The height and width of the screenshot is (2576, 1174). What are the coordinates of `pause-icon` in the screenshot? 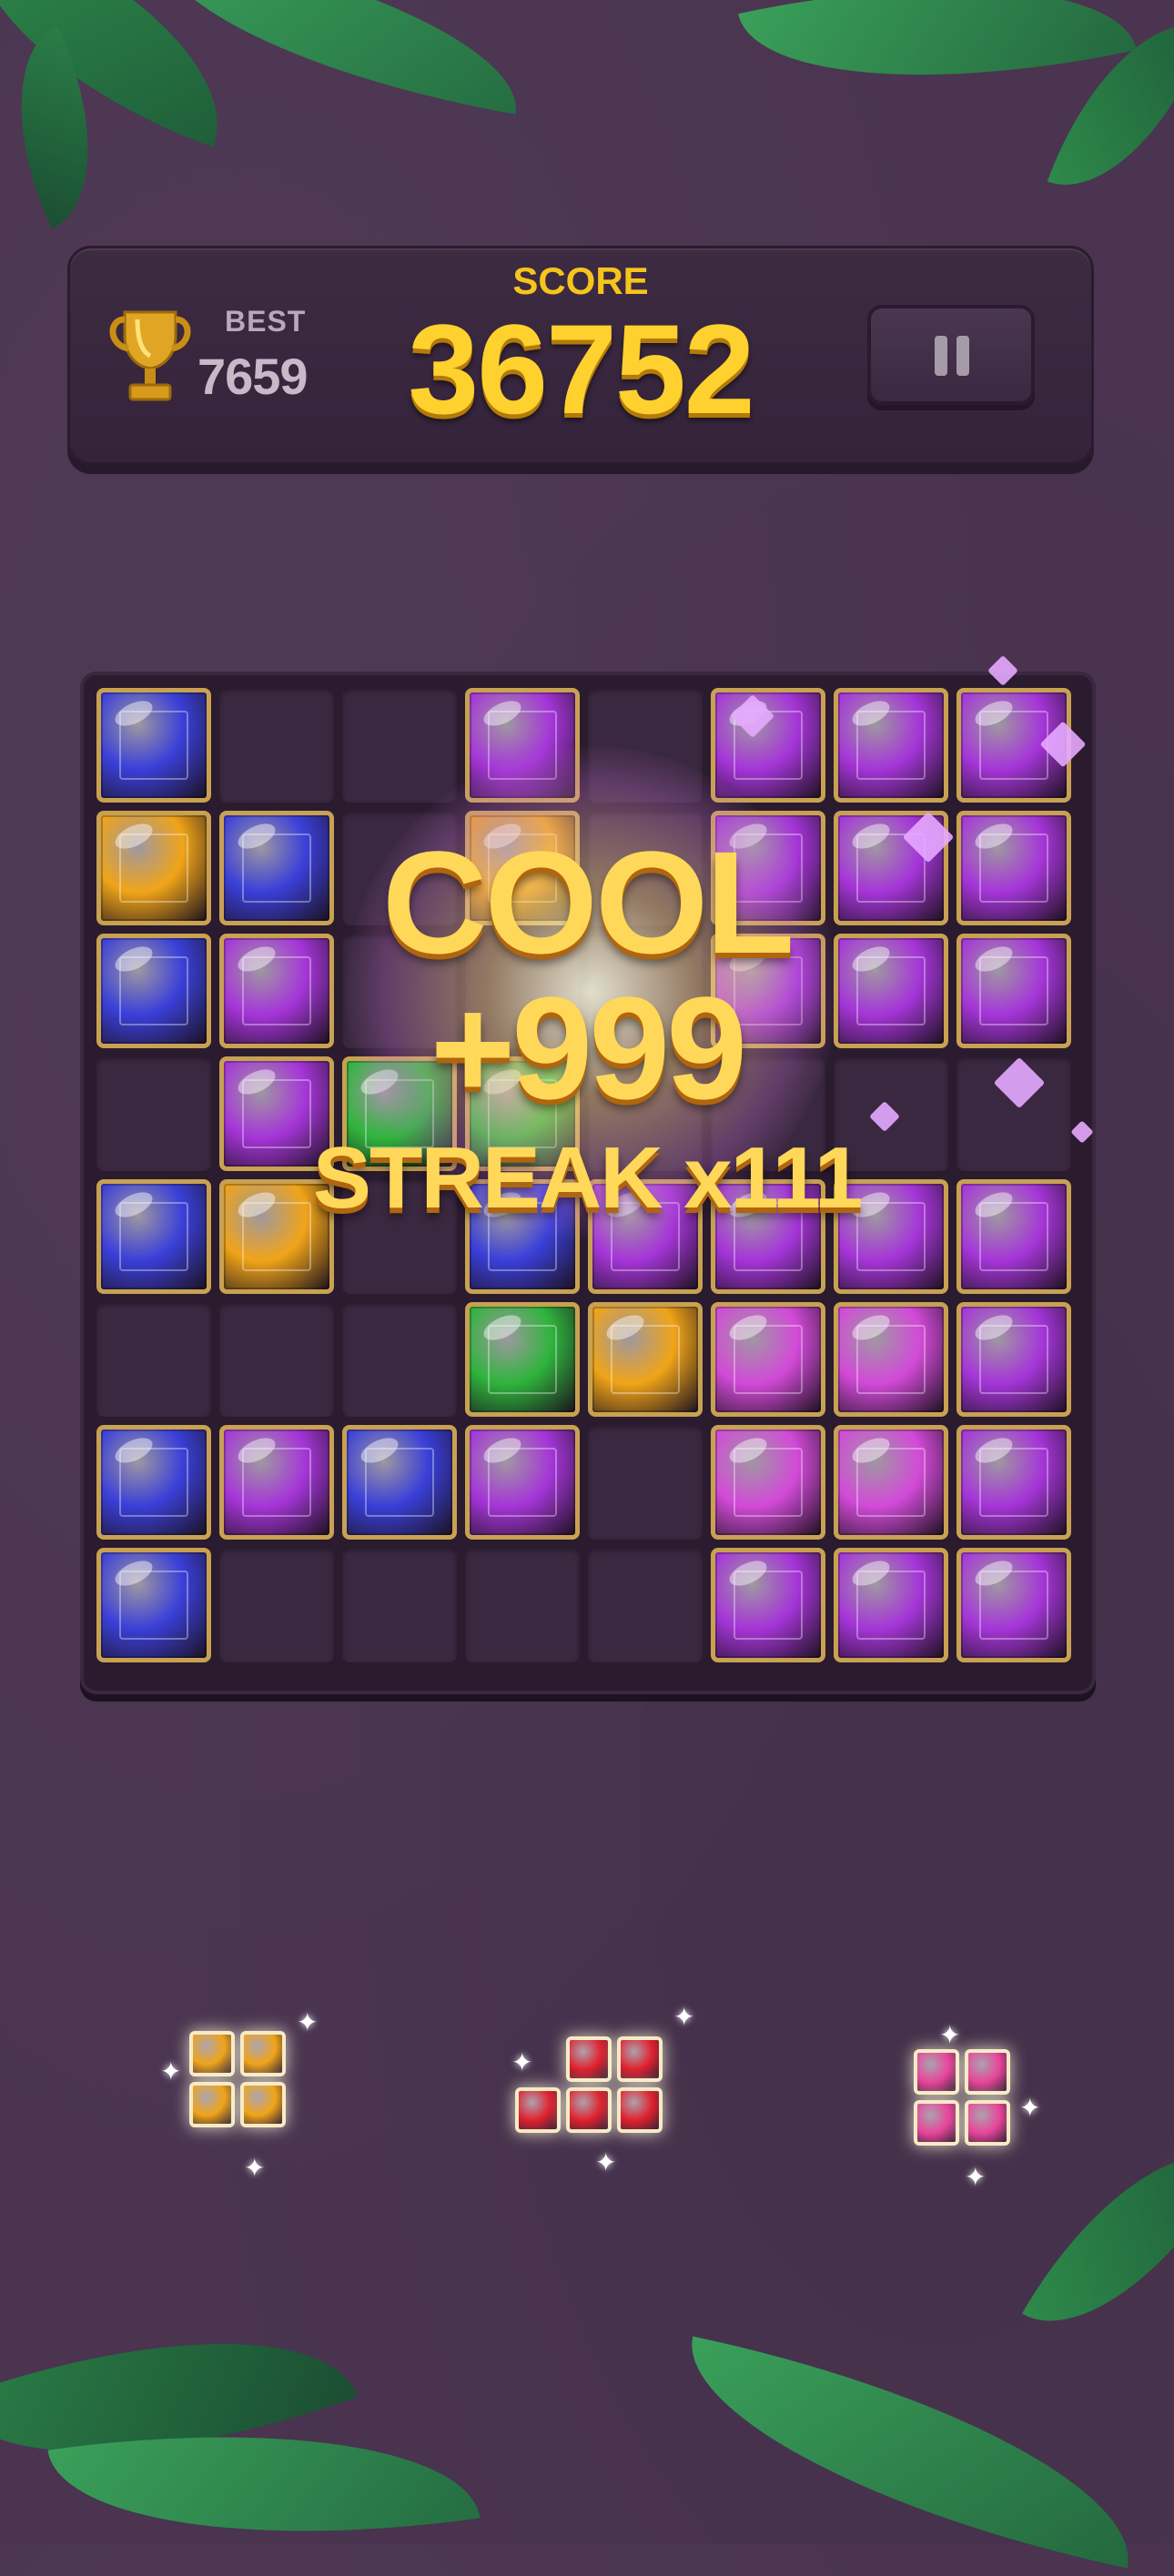 It's located at (941, 356).